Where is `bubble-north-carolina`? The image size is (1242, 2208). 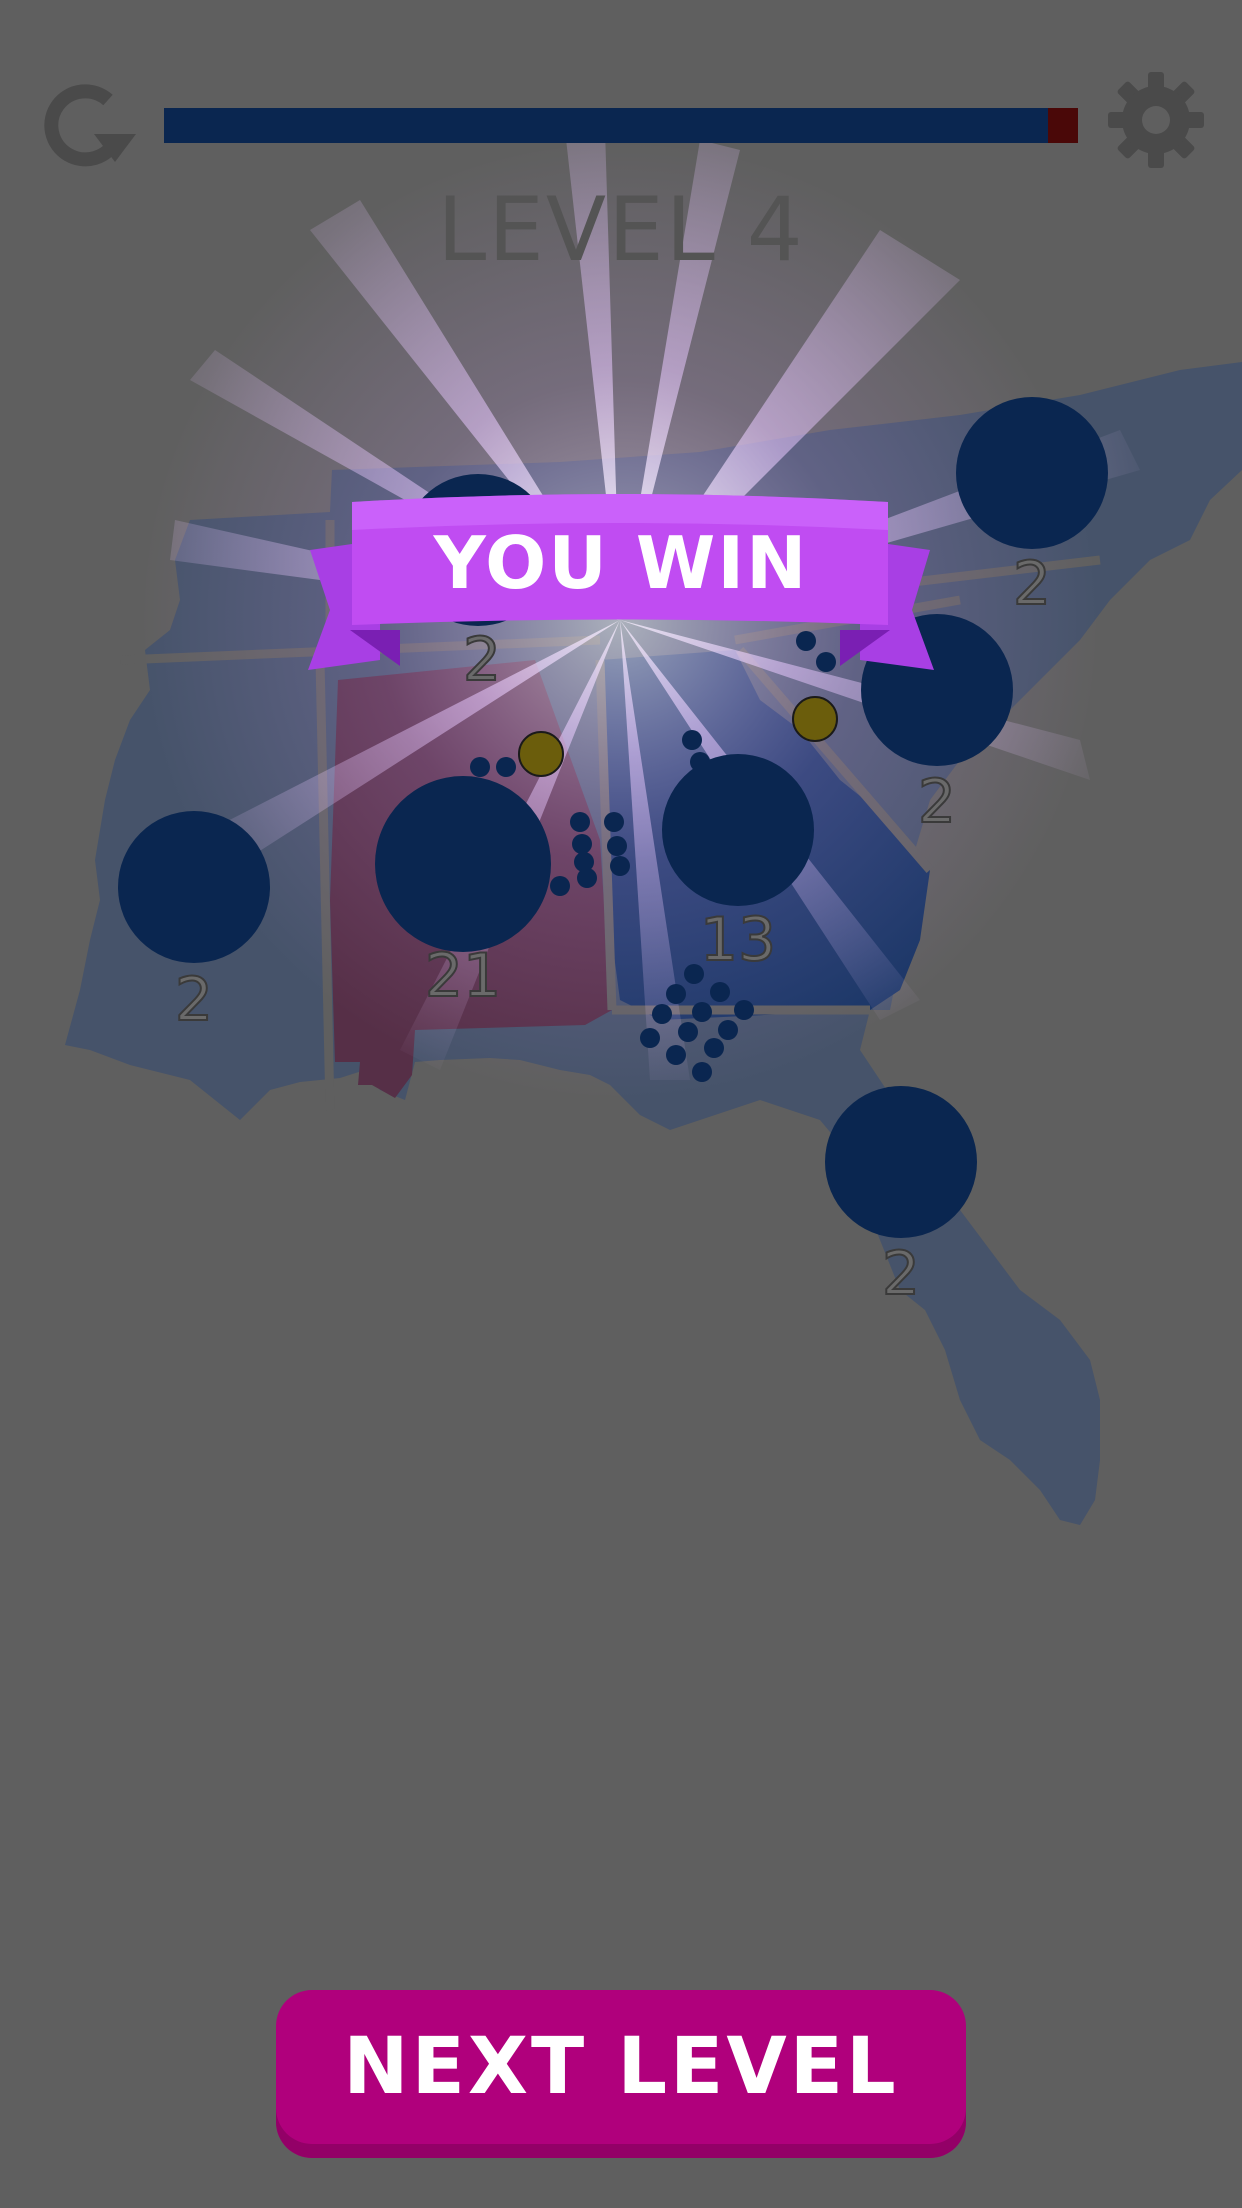
bubble-north-carolina is located at coordinates (1032, 473).